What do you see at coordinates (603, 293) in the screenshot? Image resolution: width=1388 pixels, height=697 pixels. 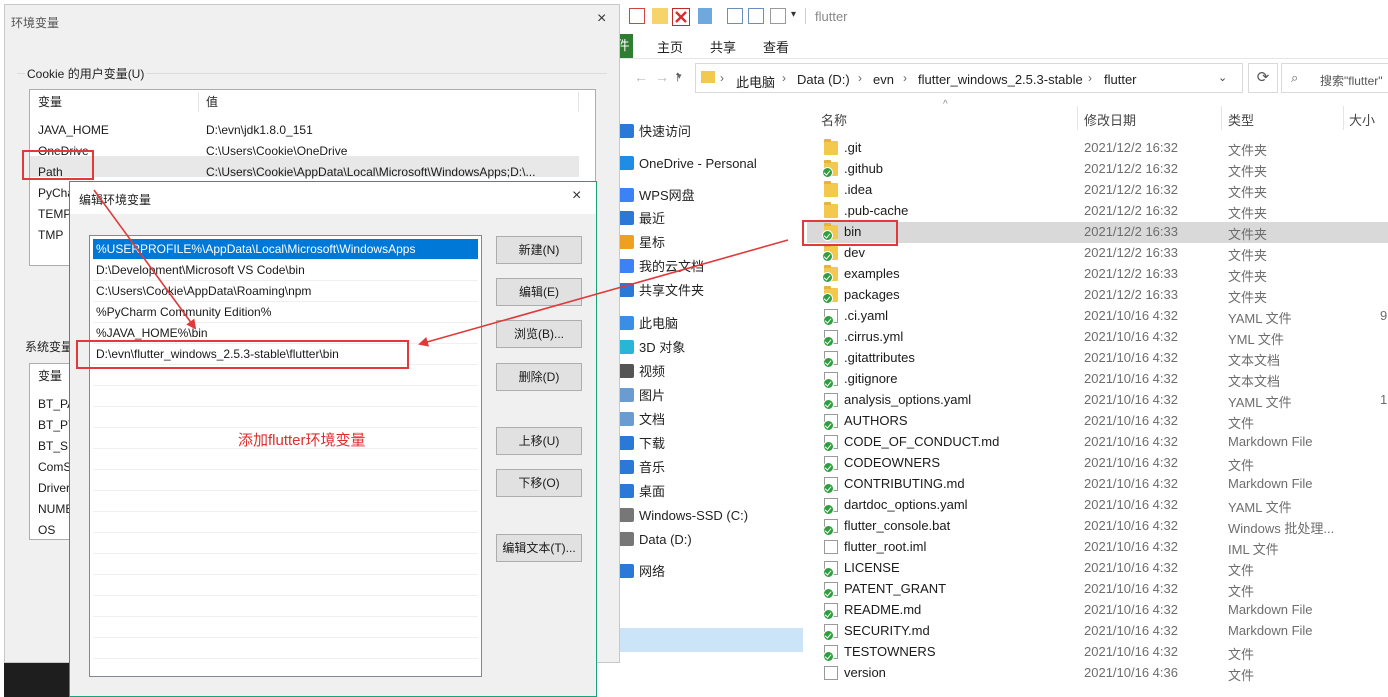 I see `arrow-bin-to-path` at bounding box center [603, 293].